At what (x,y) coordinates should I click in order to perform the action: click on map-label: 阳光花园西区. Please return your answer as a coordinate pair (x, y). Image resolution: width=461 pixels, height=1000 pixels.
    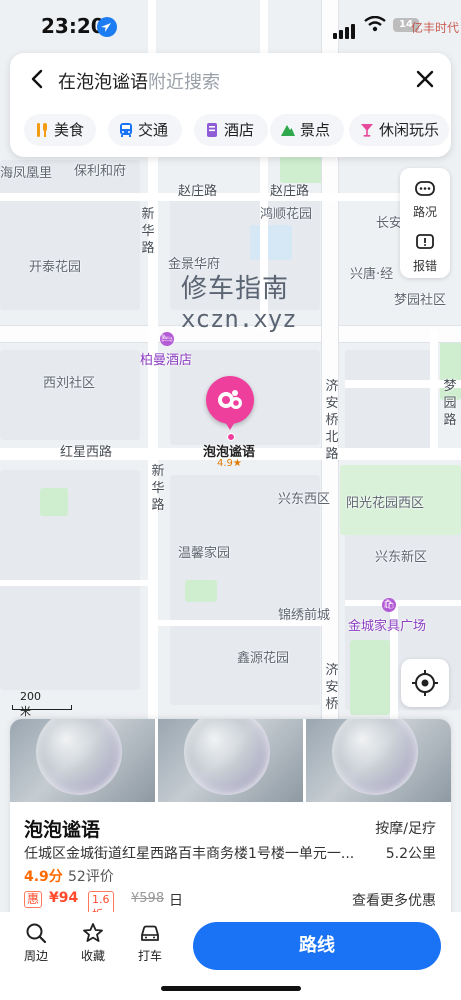
    Looking at the image, I should click on (385, 503).